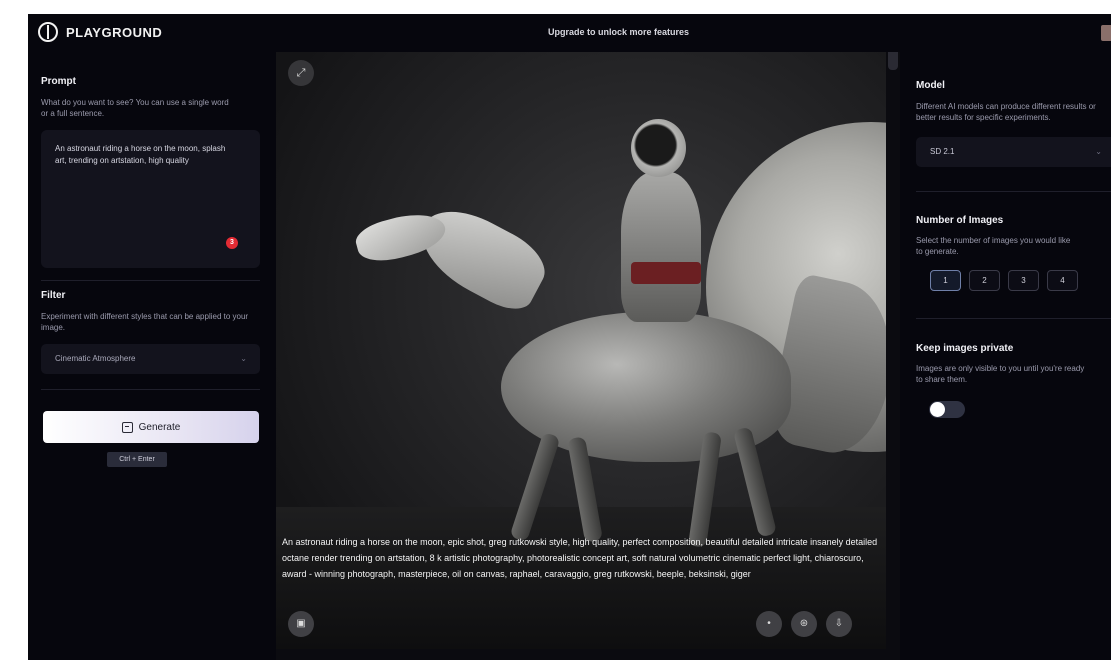  What do you see at coordinates (666, 273) in the screenshot?
I see `red-sash-shape` at bounding box center [666, 273].